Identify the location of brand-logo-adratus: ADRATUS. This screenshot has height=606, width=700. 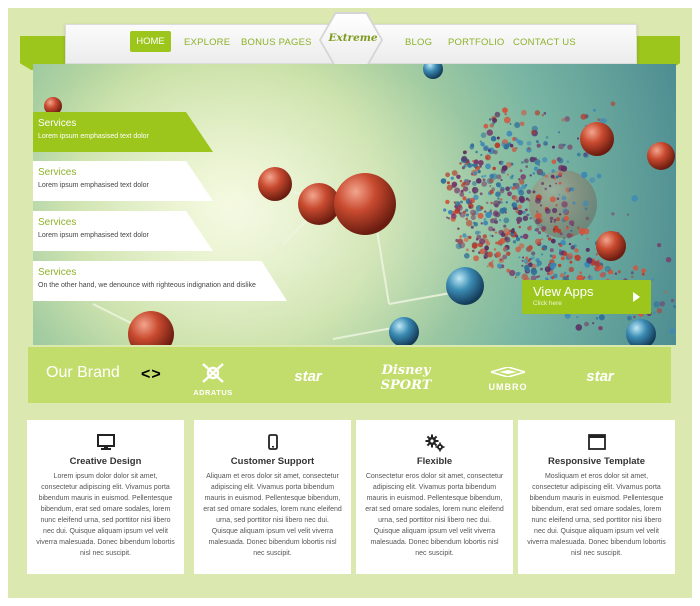
(213, 379).